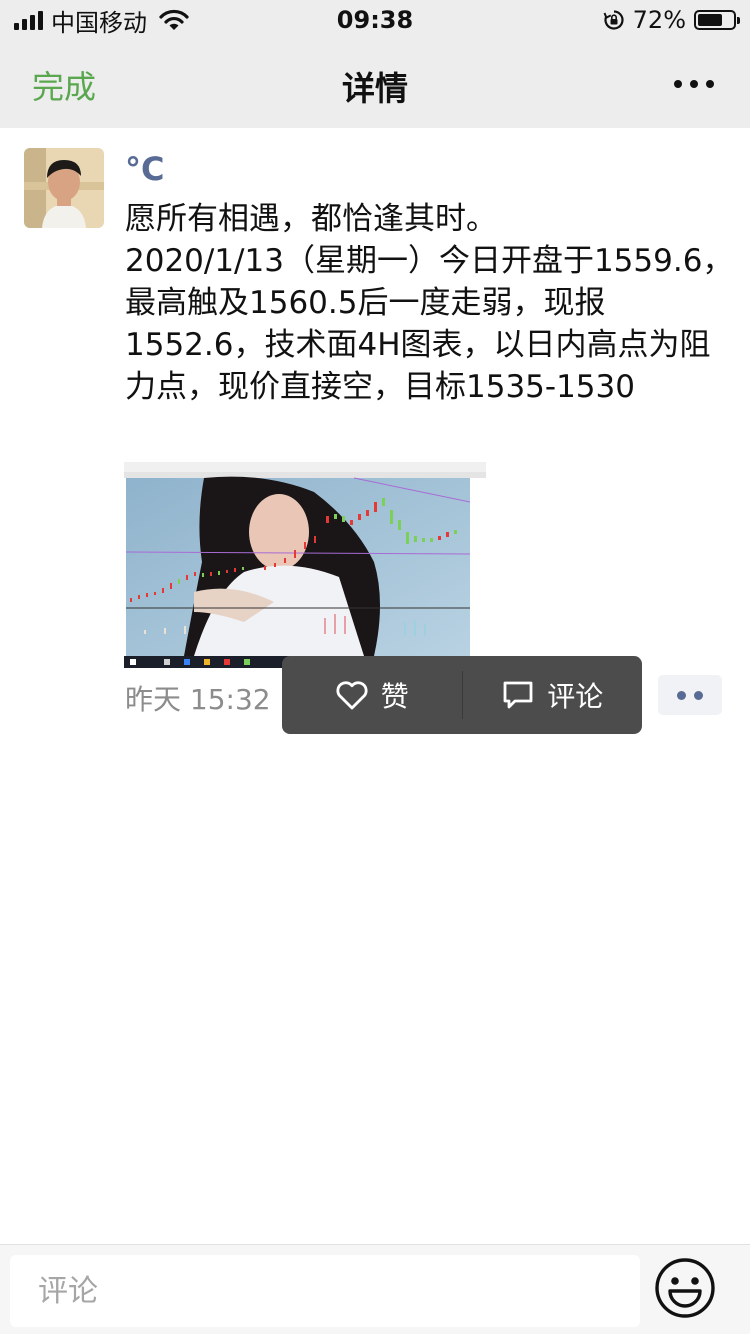 The height and width of the screenshot is (1334, 750). I want to click on comment-bar, so click(375, 1289).